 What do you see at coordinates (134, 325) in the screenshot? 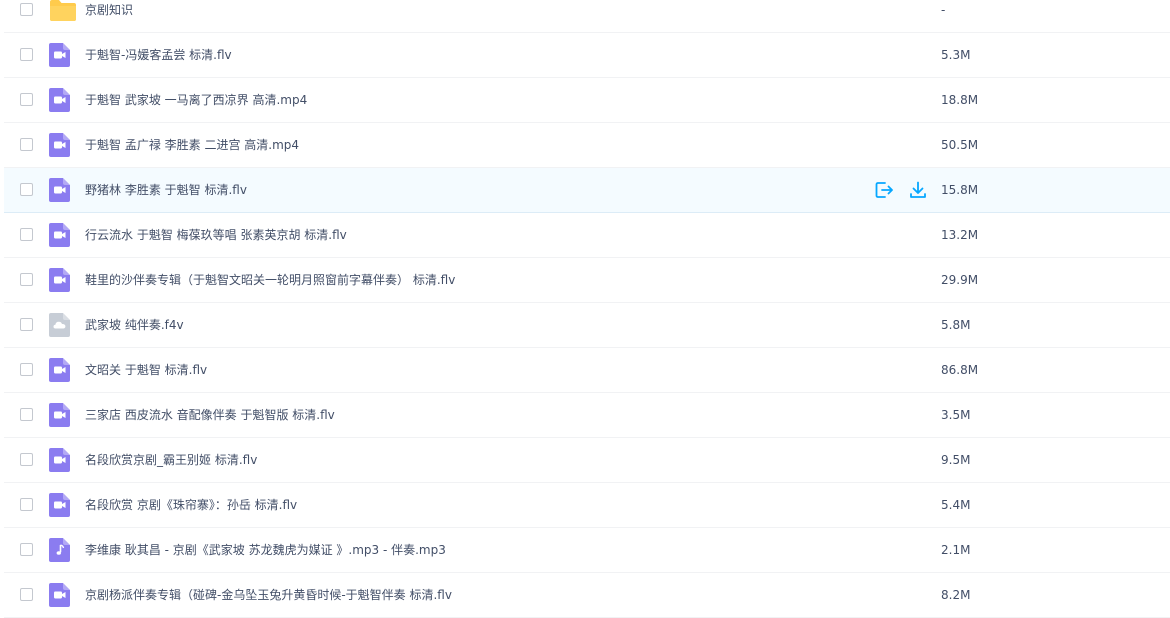
I see `file-name: 武家坡 纯伴奏.f4v` at bounding box center [134, 325].